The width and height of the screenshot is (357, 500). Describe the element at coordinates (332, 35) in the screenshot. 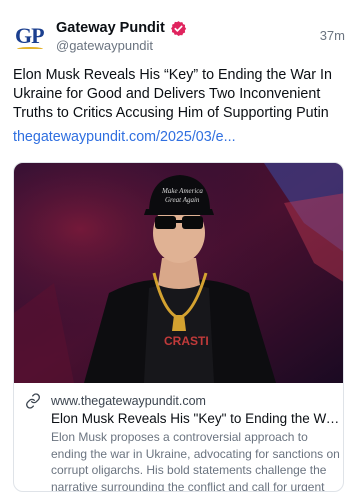

I see `post-timestamp: 37m` at that location.